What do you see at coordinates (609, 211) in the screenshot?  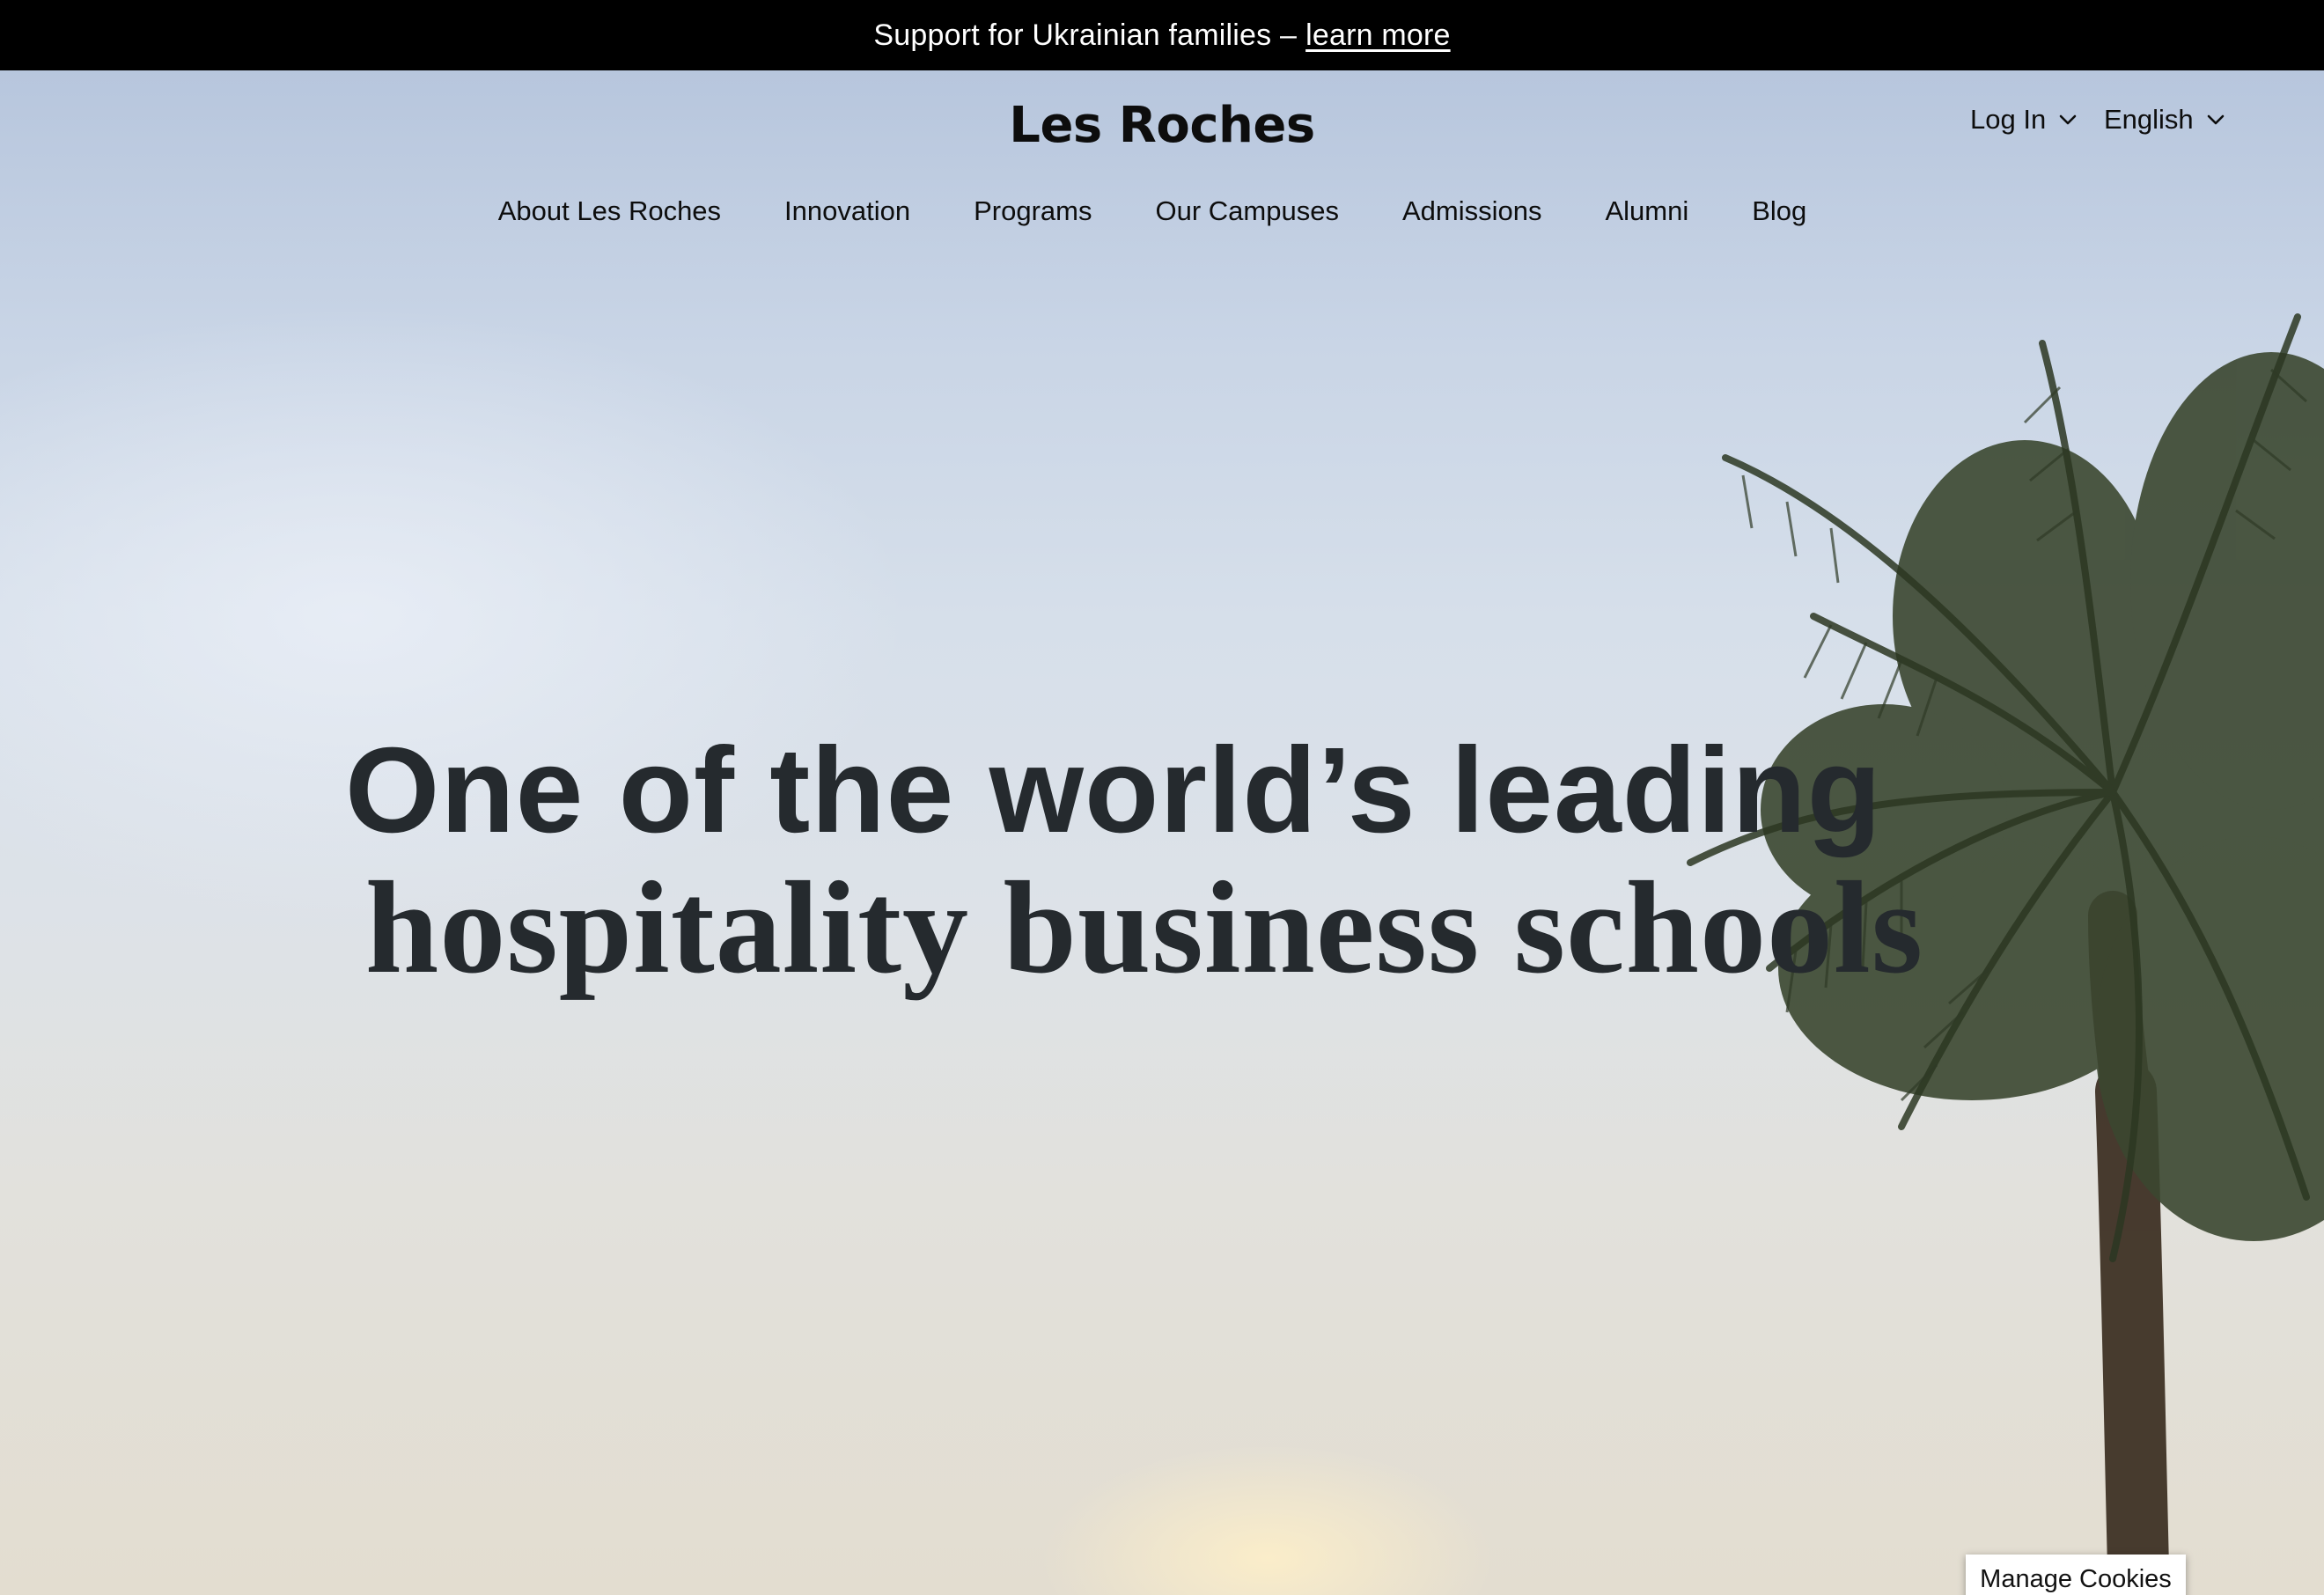 I see `nav-item-about: About Les Roches` at bounding box center [609, 211].